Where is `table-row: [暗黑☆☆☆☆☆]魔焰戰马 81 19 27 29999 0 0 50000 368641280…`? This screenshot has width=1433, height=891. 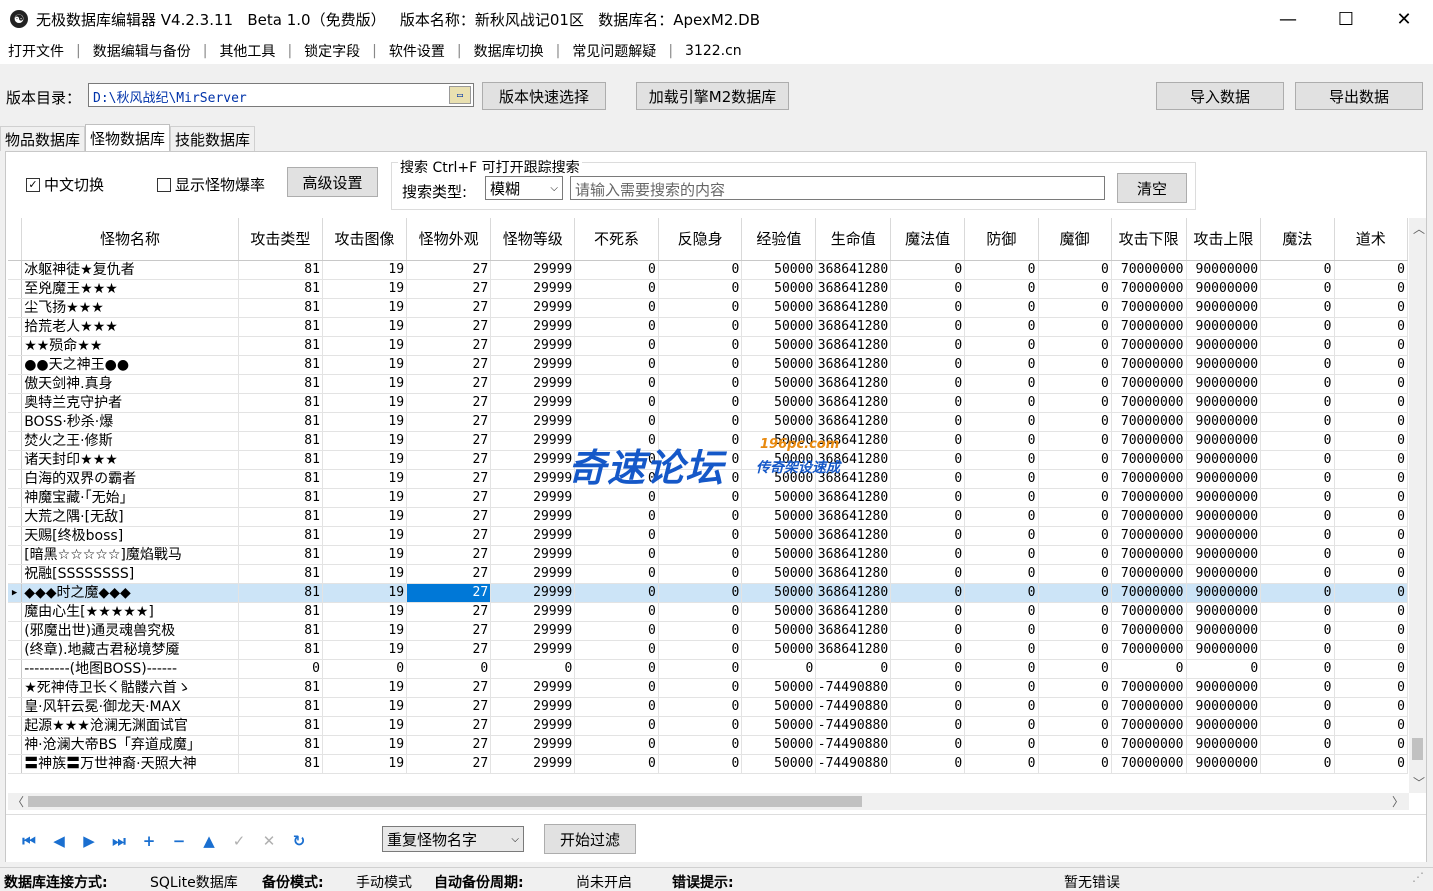 table-row: [暗黑☆☆☆☆☆]魔焰戰马 81 19 27 29999 0 0 50000 368641280… is located at coordinates (708, 555).